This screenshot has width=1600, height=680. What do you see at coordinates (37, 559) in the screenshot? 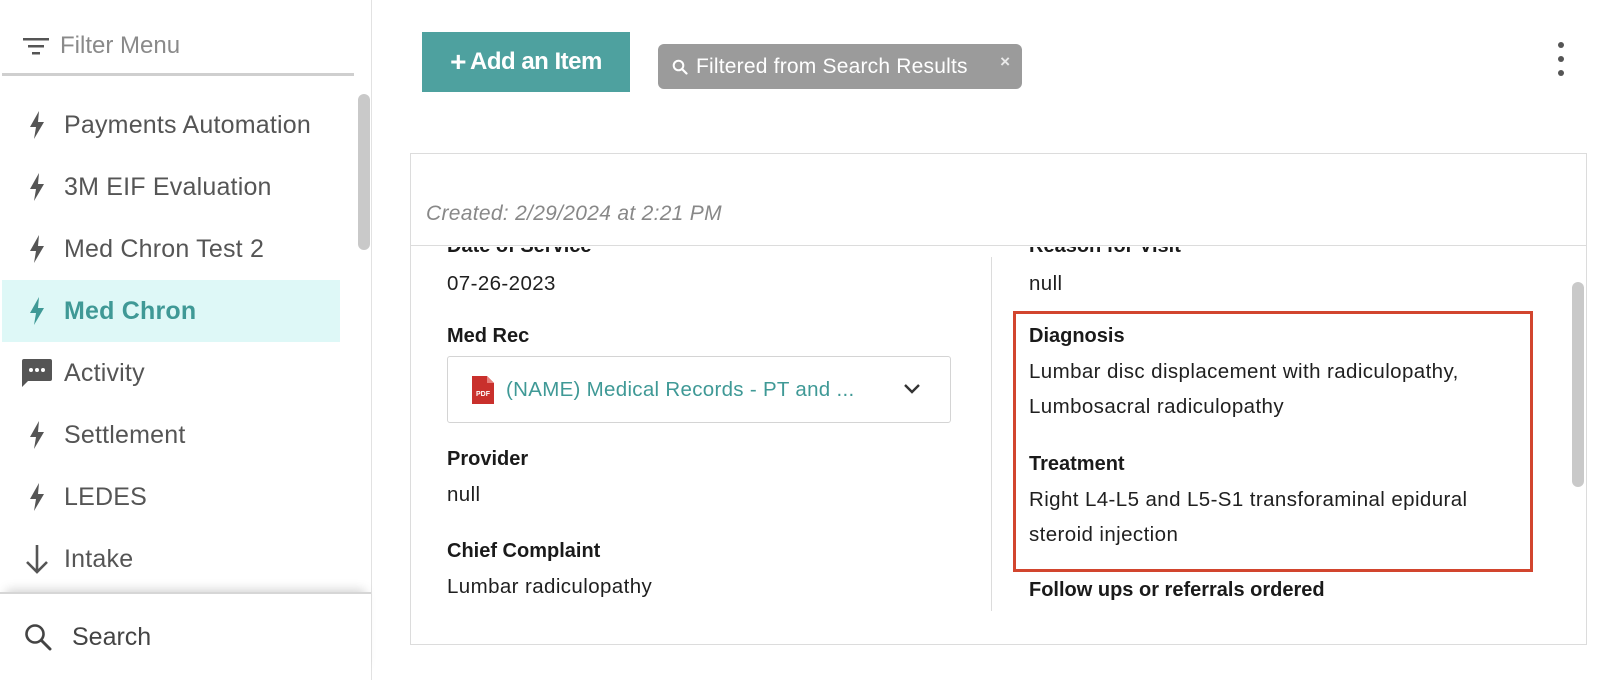
I see `arrow-down-icon` at bounding box center [37, 559].